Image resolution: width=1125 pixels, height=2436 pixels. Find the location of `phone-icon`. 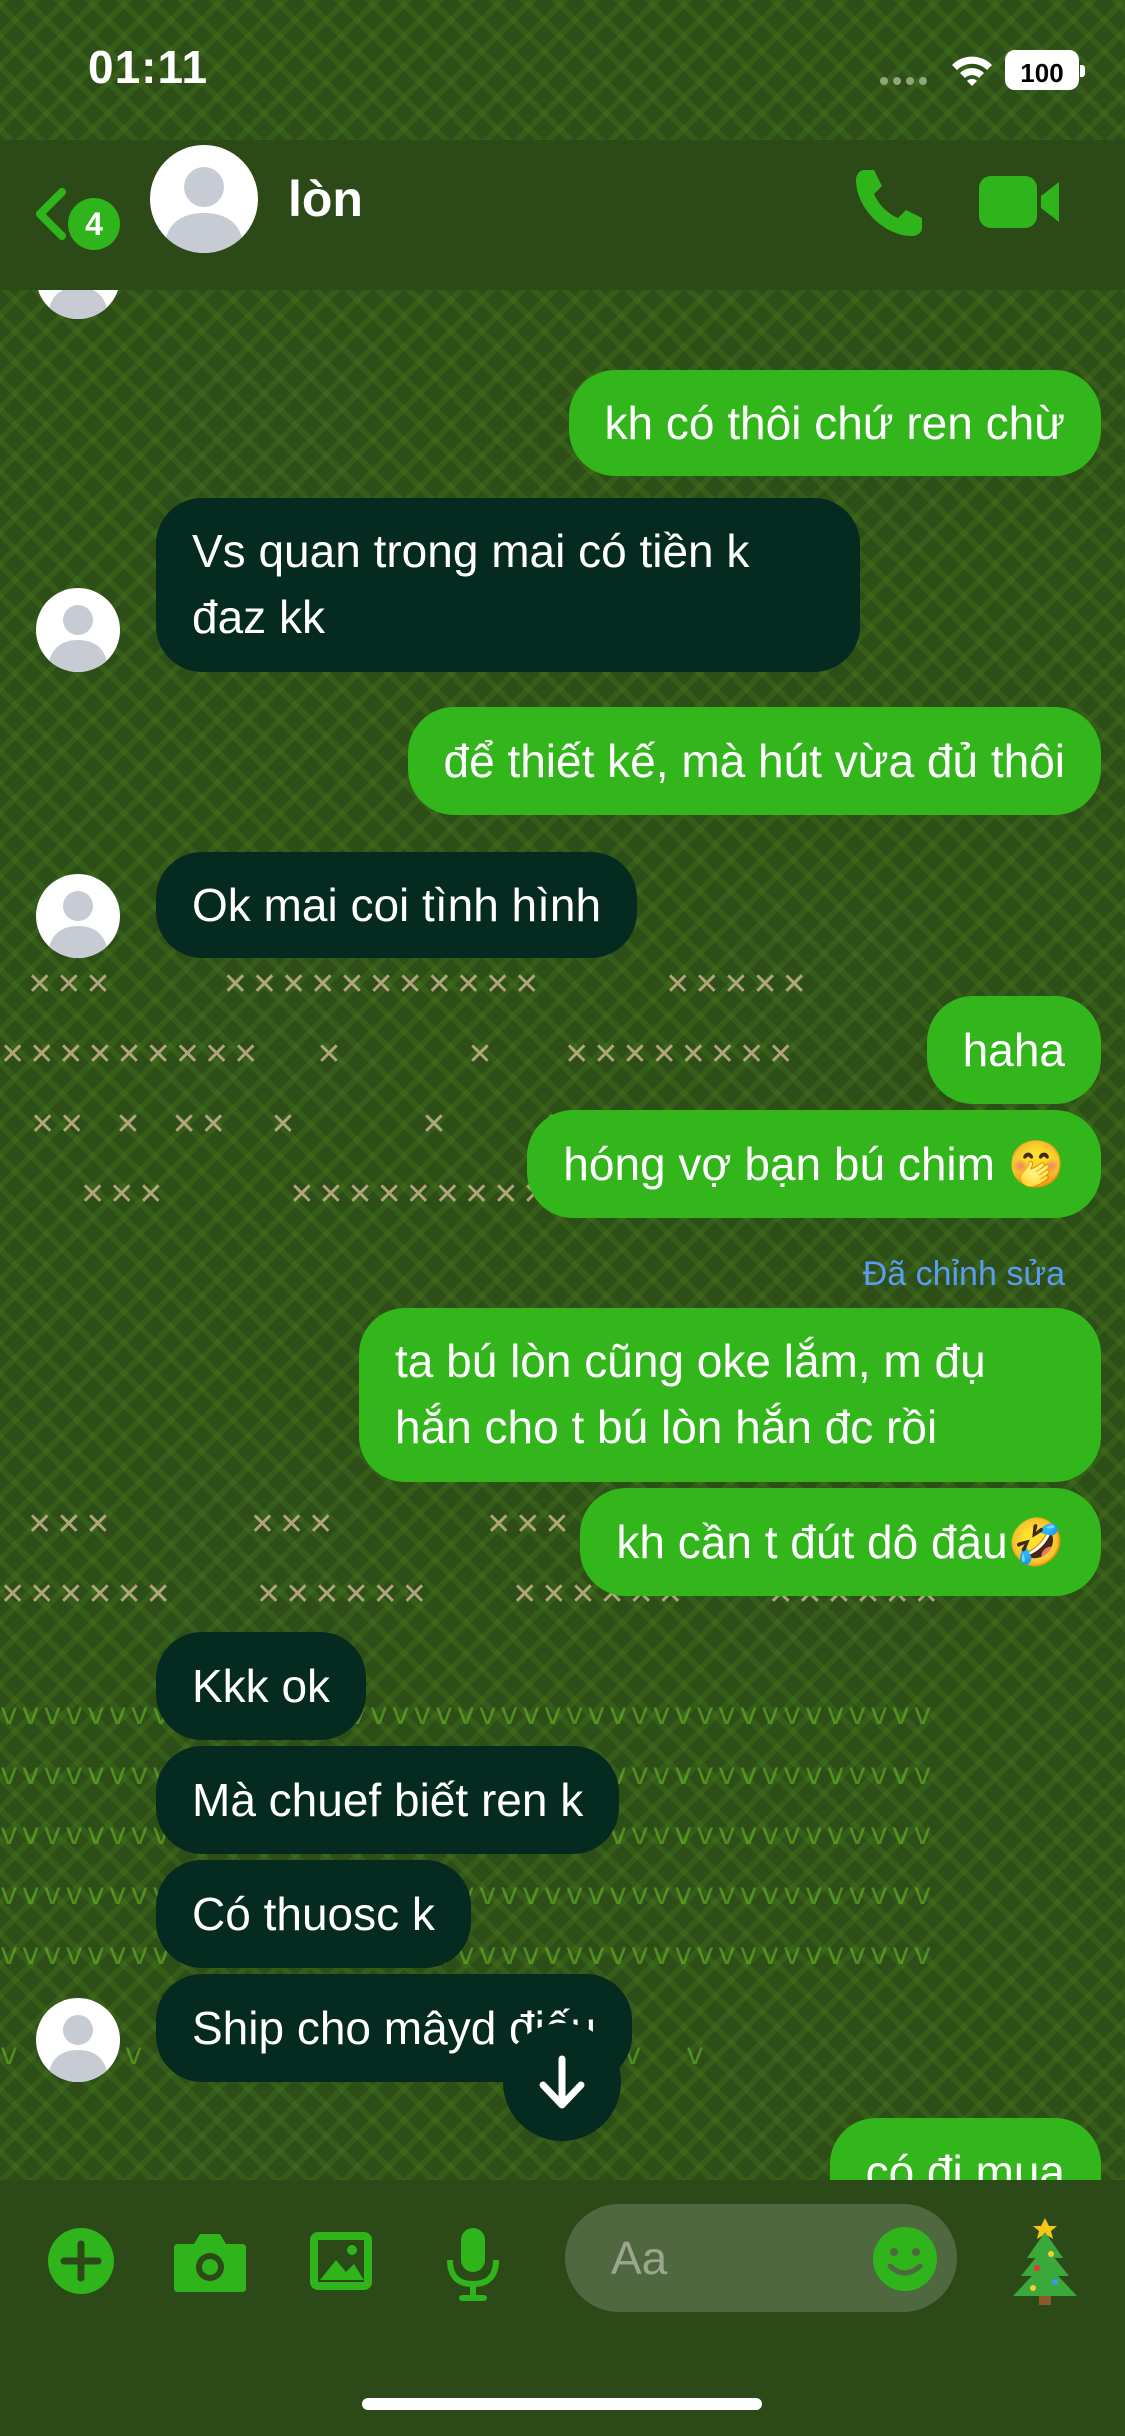

phone-icon is located at coordinates (889, 203).